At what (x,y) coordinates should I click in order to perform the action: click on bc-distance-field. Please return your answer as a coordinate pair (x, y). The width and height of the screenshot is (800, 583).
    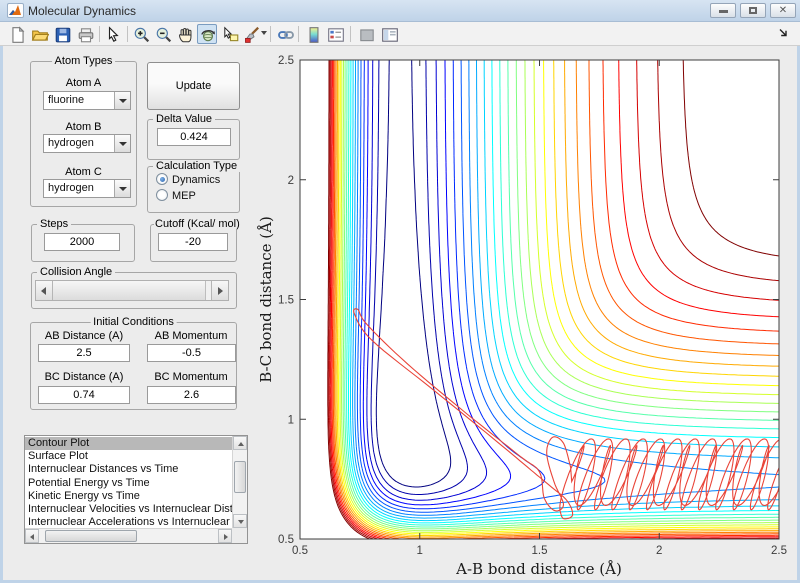
    Looking at the image, I should click on (84, 395).